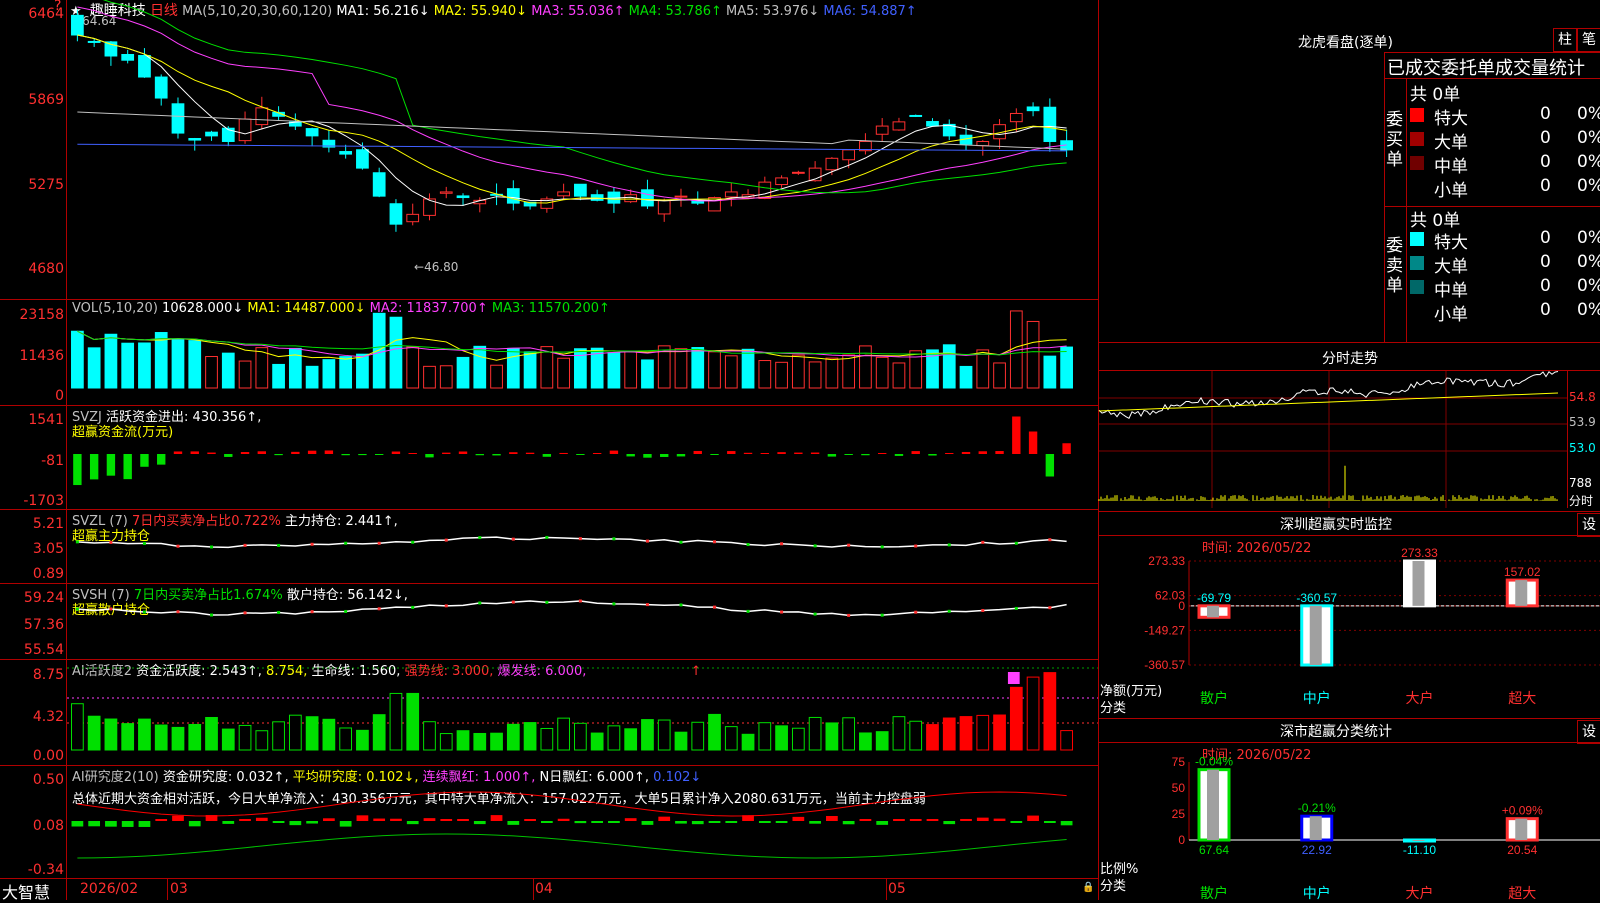 This screenshot has width=1600, height=903. I want to click on intraday-price-tick: 53.9, so click(1582, 422).